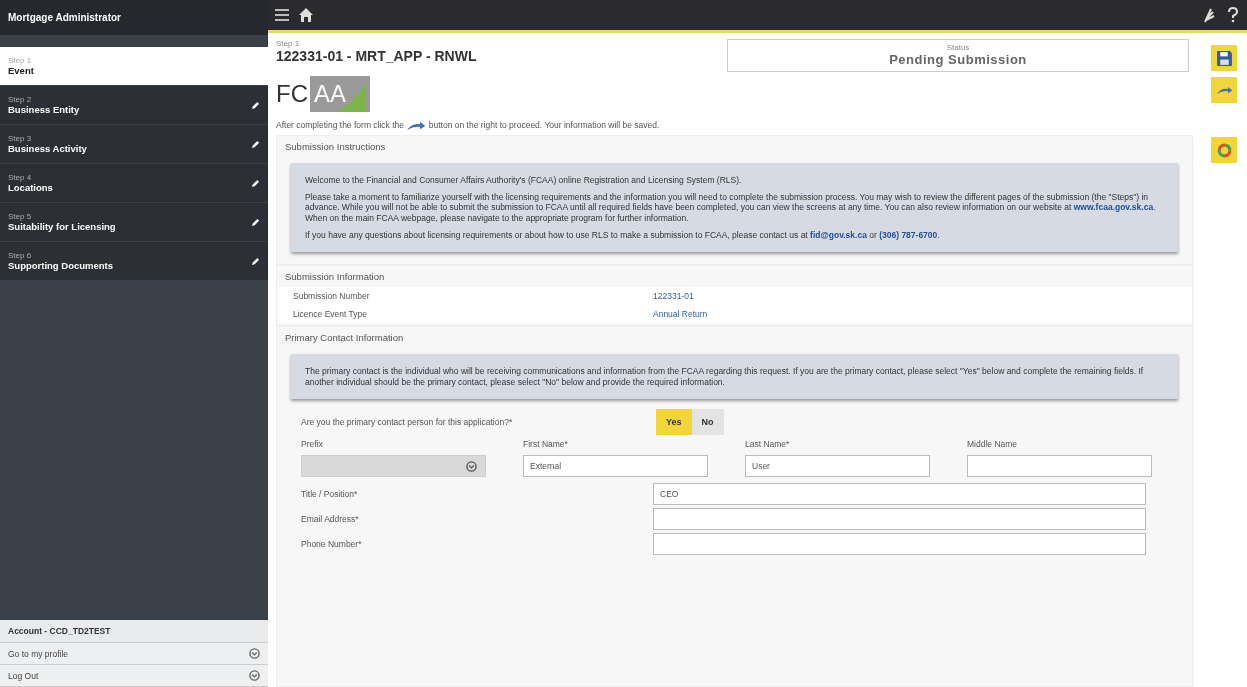 This screenshot has width=1247, height=687. I want to click on toggle-option: No, so click(707, 422).